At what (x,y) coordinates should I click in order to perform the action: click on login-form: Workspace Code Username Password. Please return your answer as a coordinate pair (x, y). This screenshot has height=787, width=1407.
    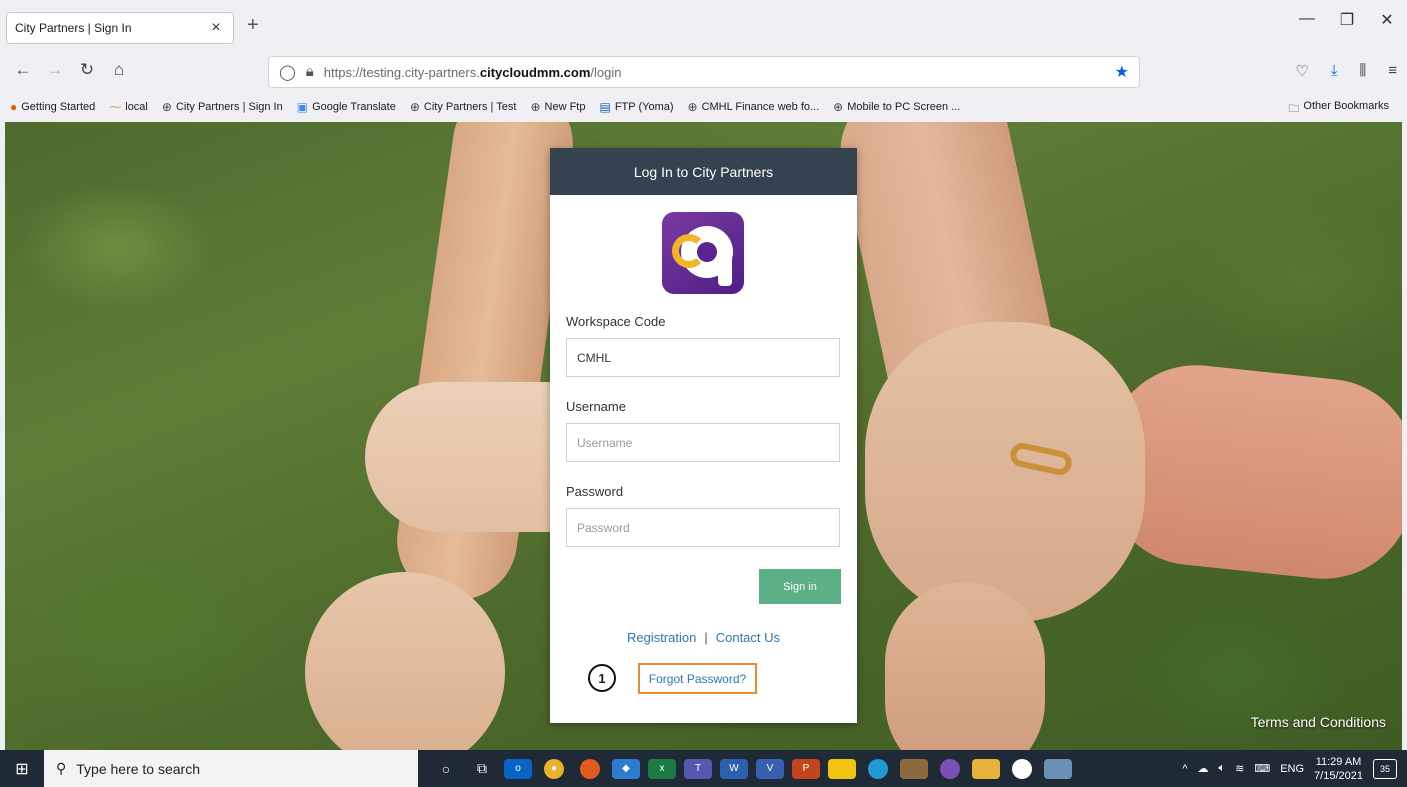
    Looking at the image, I should click on (703, 441).